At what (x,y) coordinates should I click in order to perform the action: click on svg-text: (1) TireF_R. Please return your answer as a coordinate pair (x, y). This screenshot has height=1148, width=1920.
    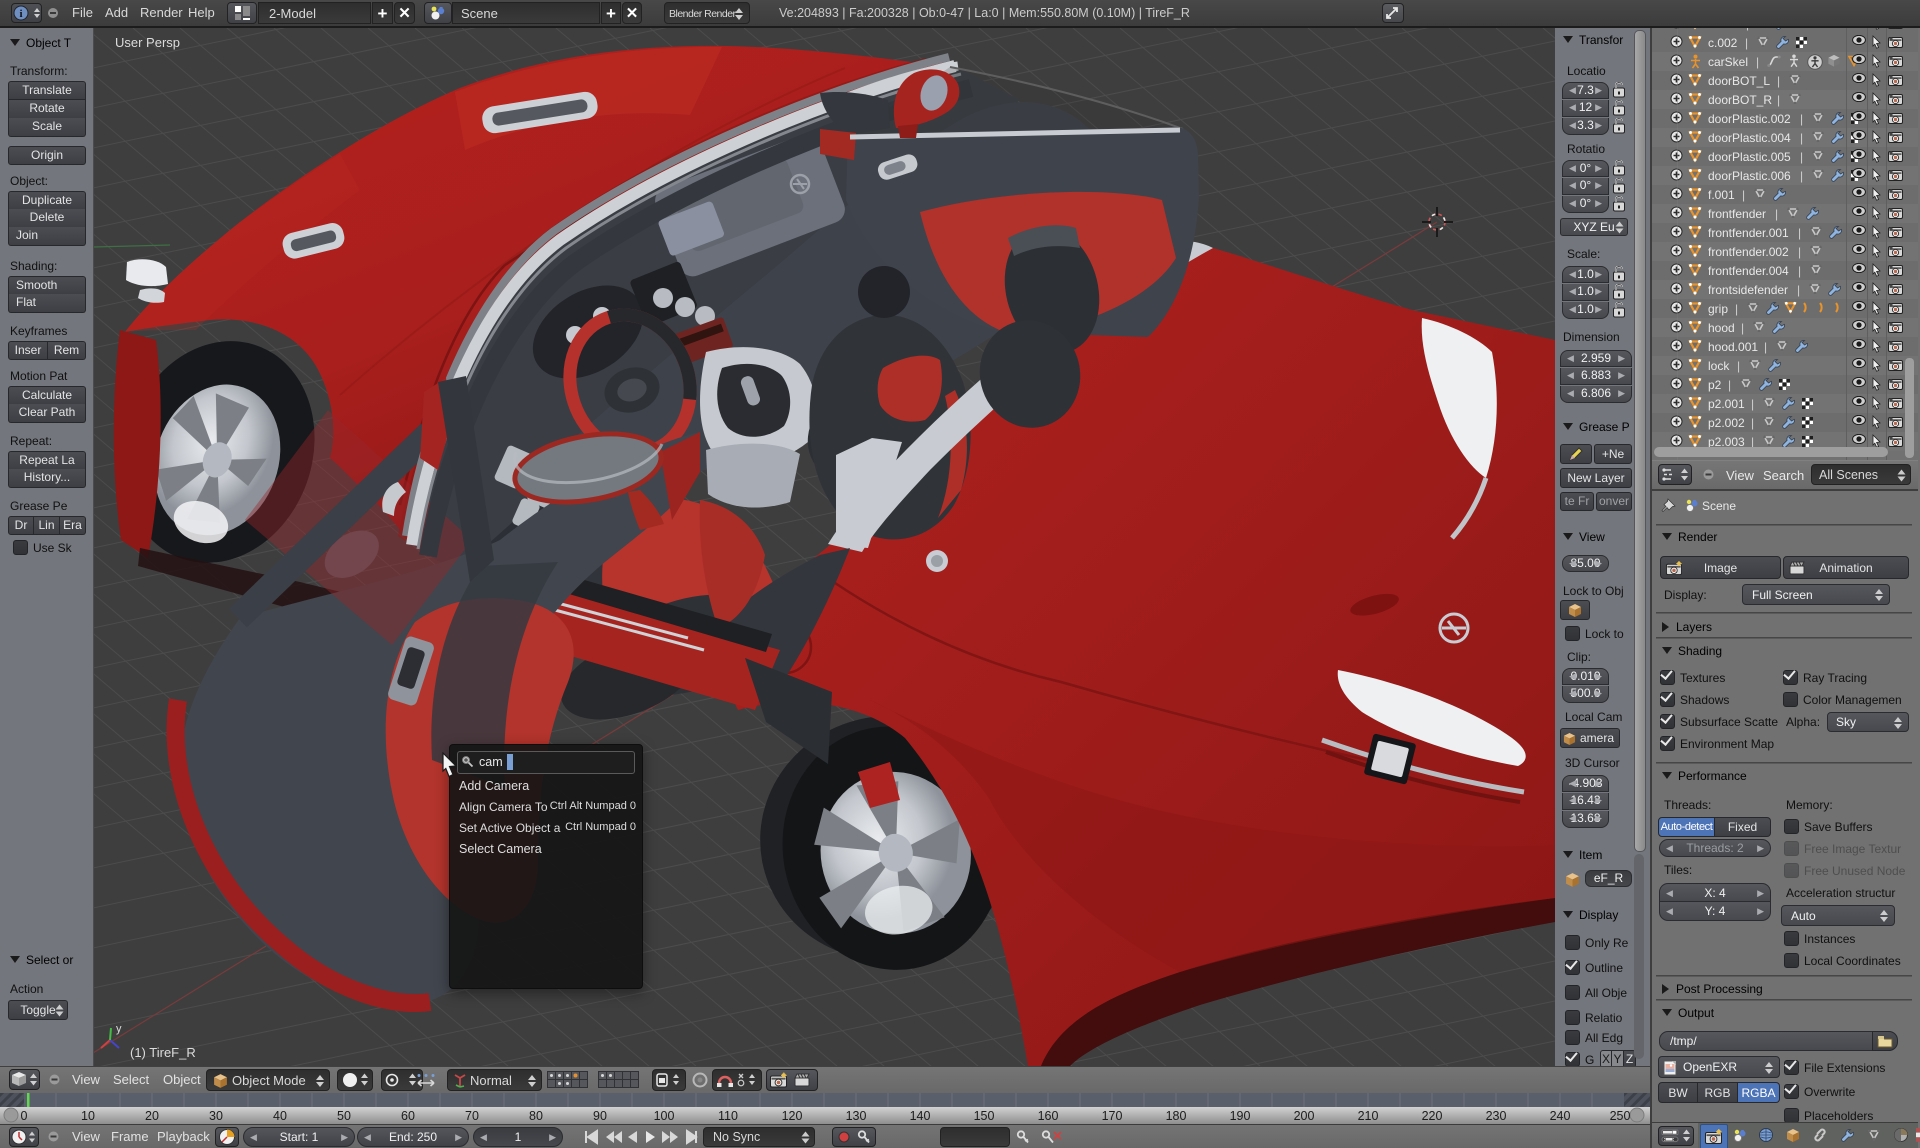
    Looking at the image, I should click on (163, 1052).